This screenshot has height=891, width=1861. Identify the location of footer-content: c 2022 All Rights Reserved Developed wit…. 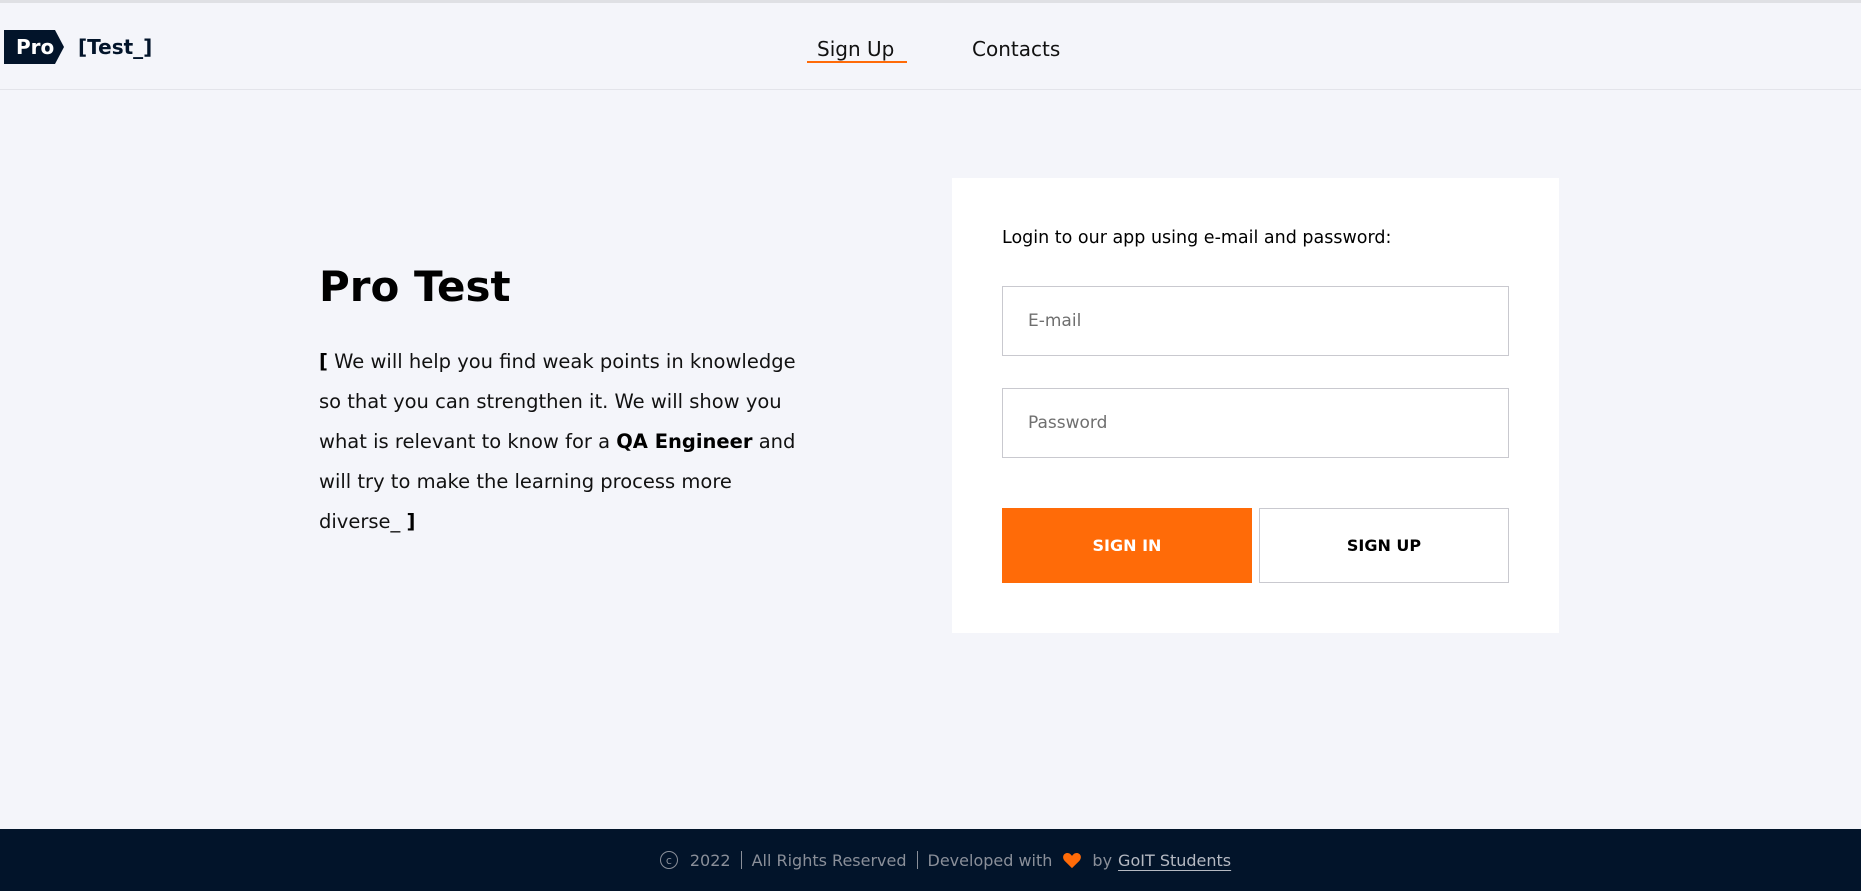
(945, 860).